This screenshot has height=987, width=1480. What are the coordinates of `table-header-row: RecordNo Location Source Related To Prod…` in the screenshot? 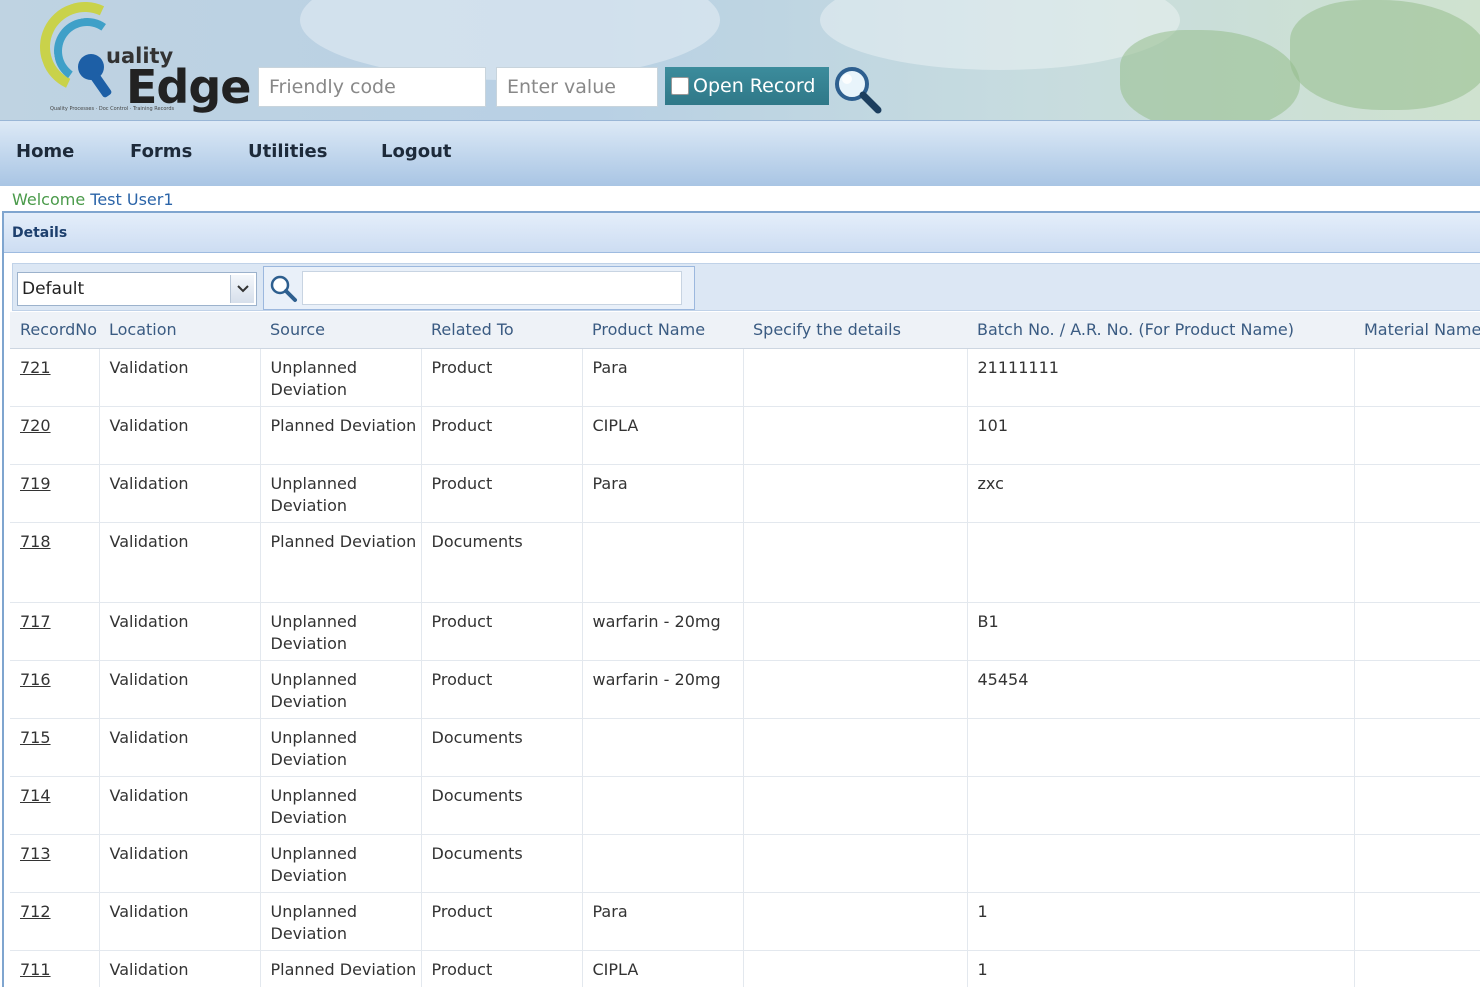 It's located at (745, 330).